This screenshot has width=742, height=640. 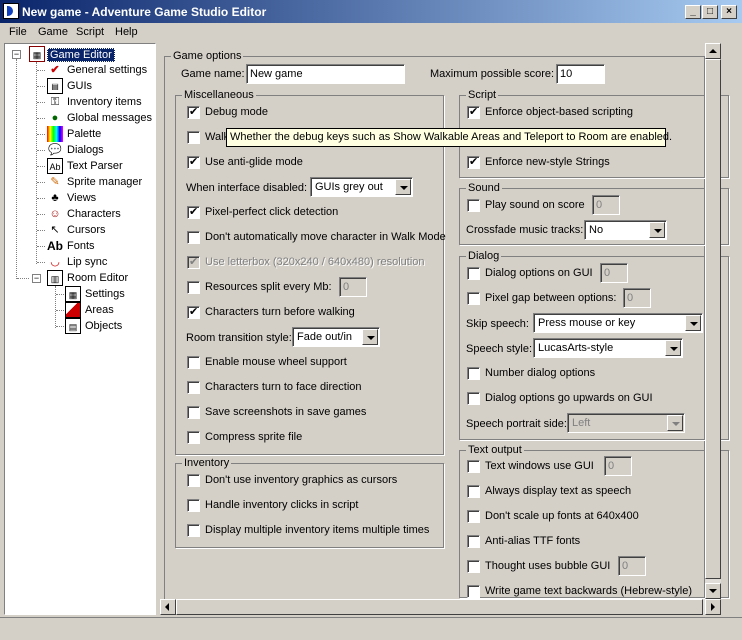 What do you see at coordinates (36, 278) in the screenshot?
I see `collapse-room-editor: −` at bounding box center [36, 278].